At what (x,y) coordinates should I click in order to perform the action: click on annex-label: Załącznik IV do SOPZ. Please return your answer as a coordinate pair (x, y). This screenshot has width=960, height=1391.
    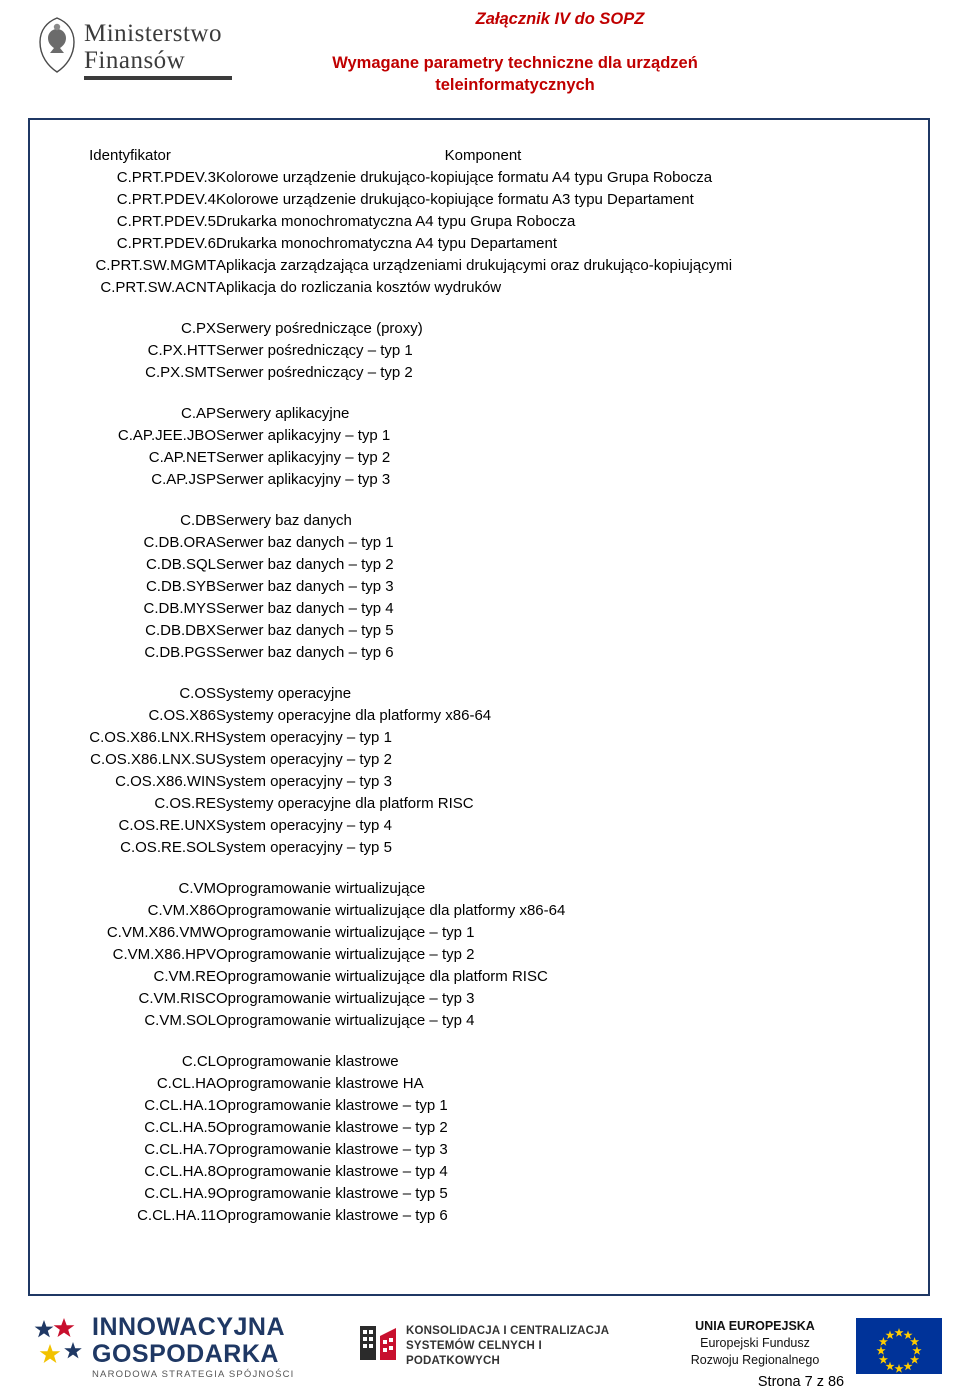
    Looking at the image, I should click on (560, 19).